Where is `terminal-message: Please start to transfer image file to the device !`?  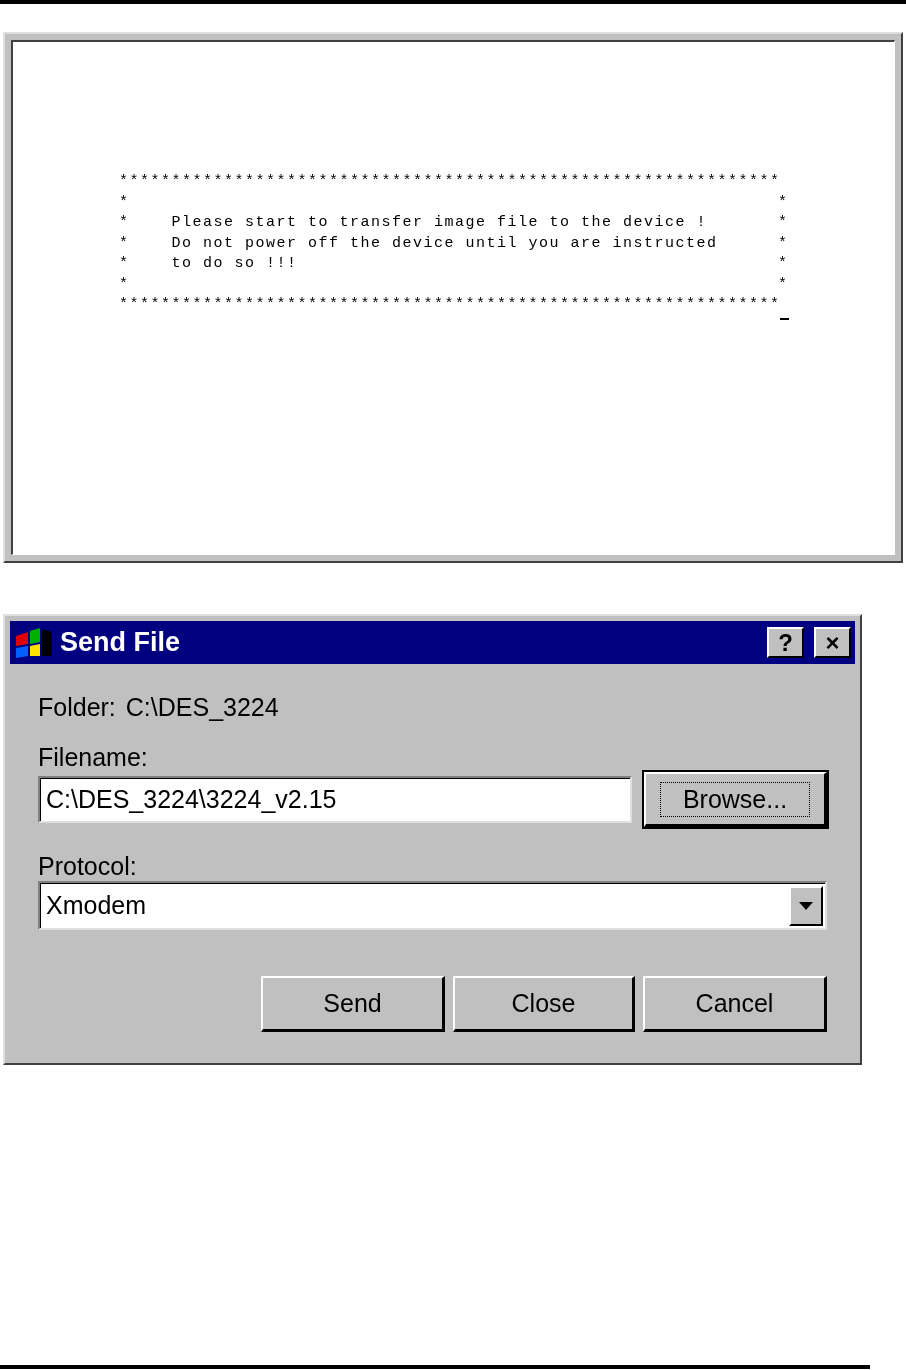
terminal-message: Please start to transfer image file to the device ! is located at coordinates (439, 222).